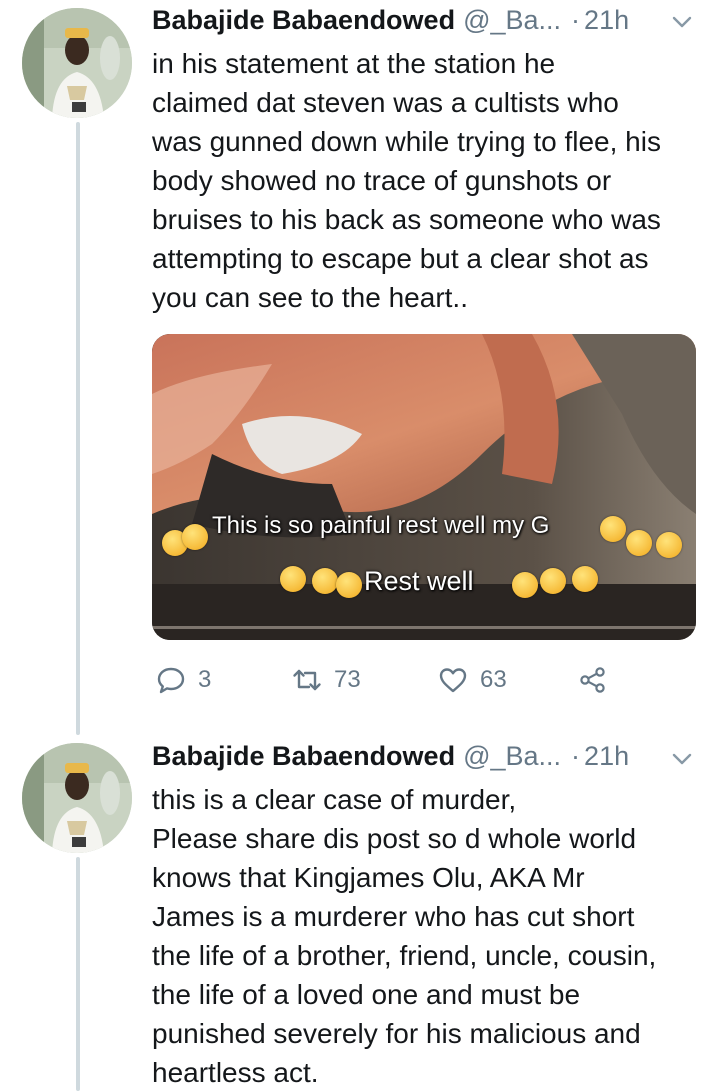  I want to click on share-button, so click(593, 680).